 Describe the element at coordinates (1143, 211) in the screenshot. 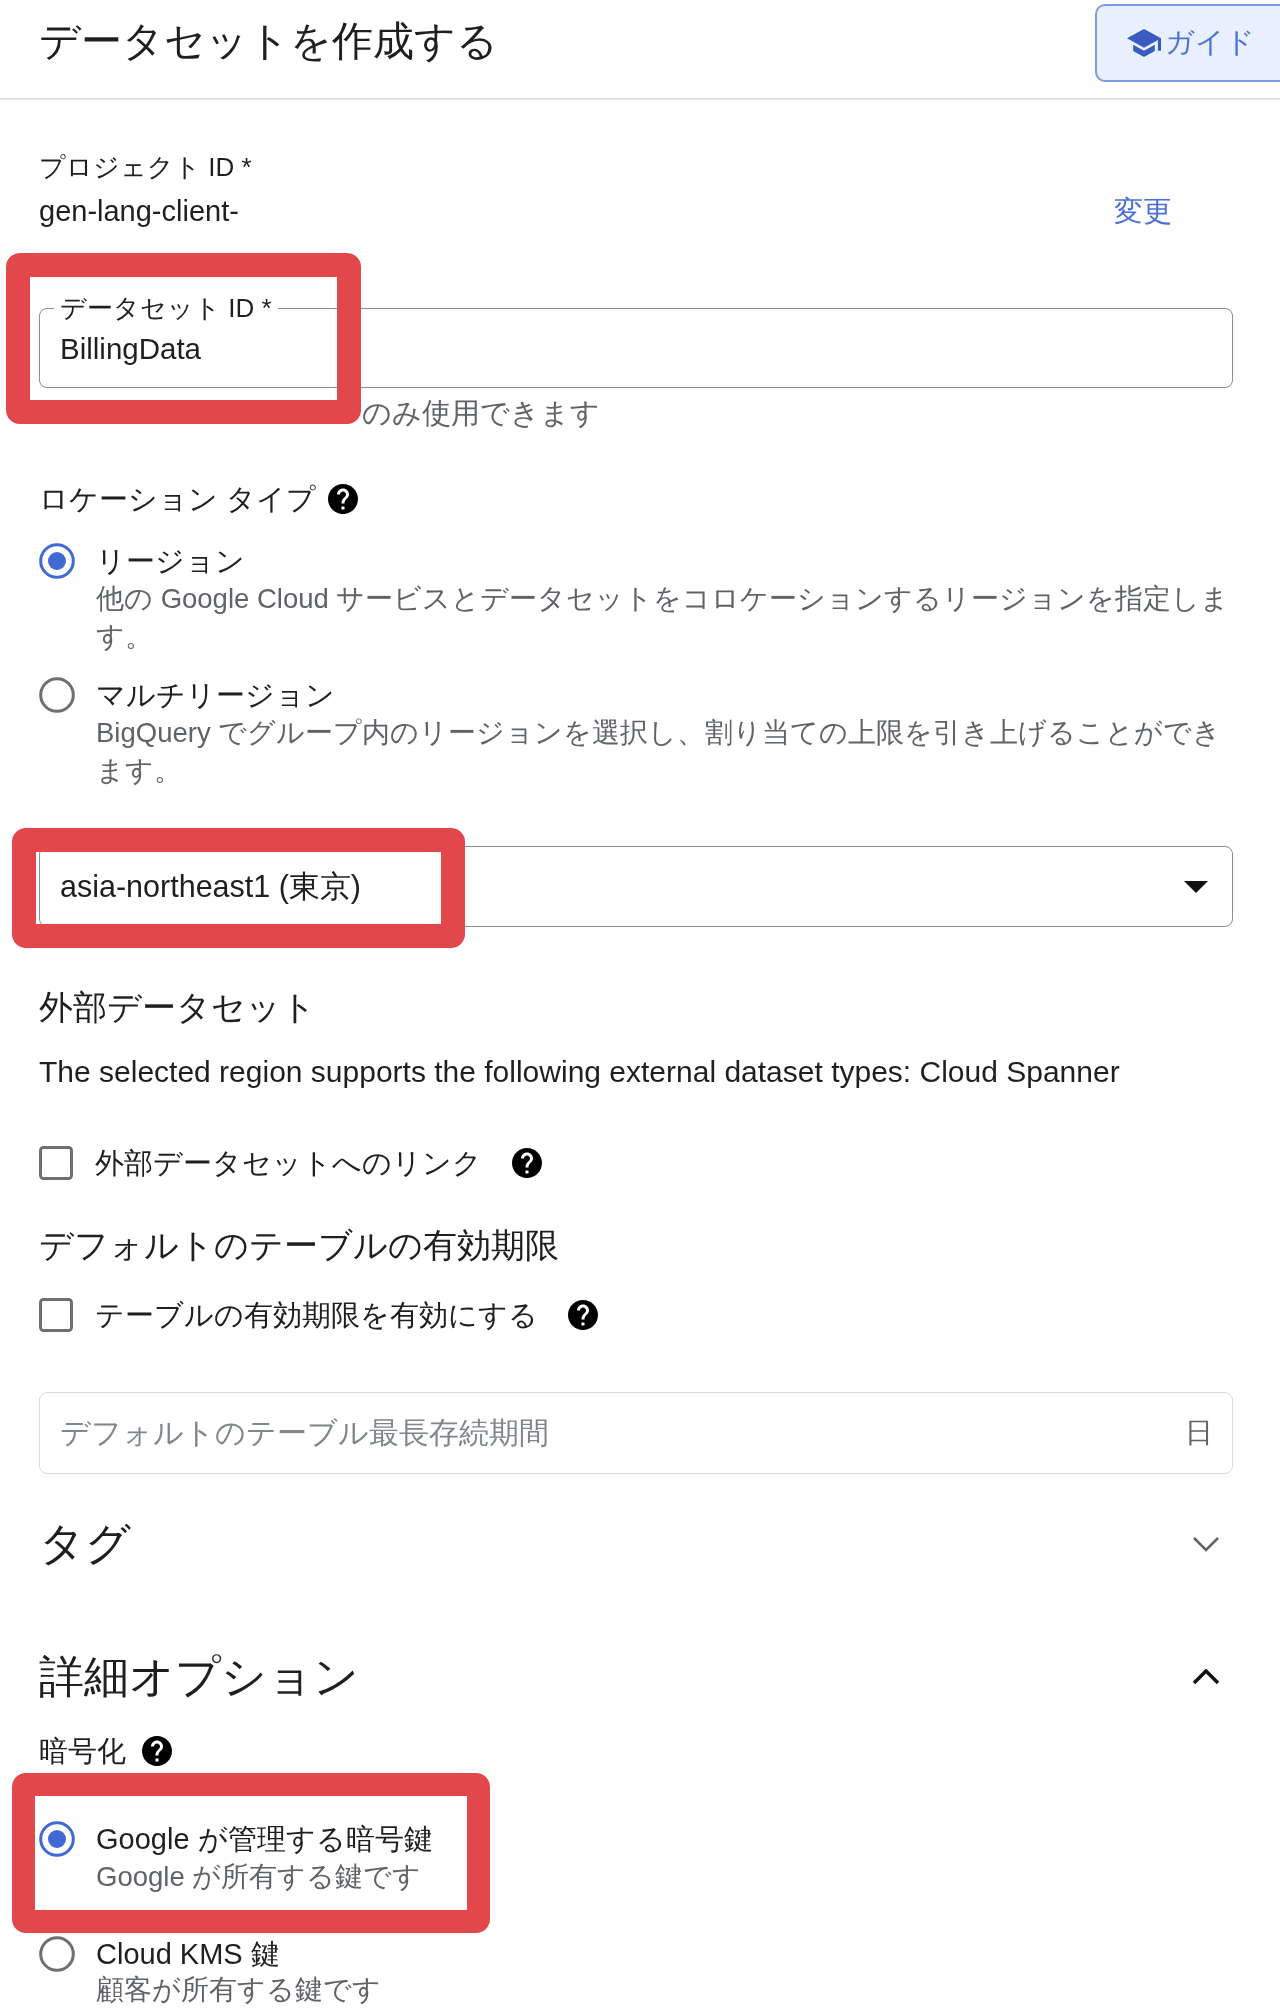

I see `change-link: 変更` at that location.